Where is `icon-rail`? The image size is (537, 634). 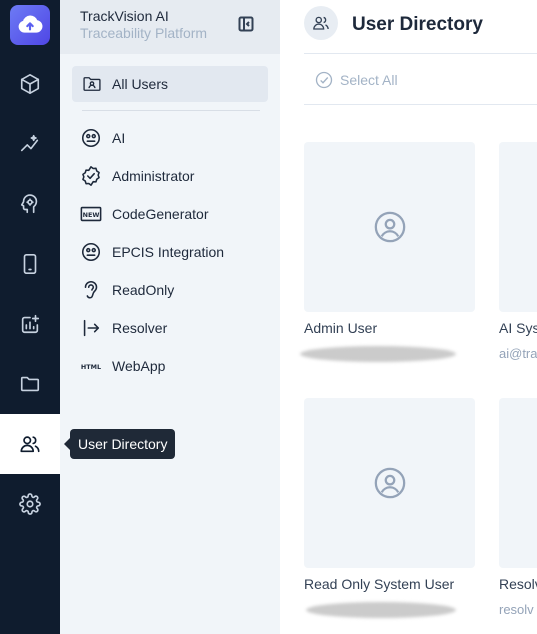 icon-rail is located at coordinates (30, 317).